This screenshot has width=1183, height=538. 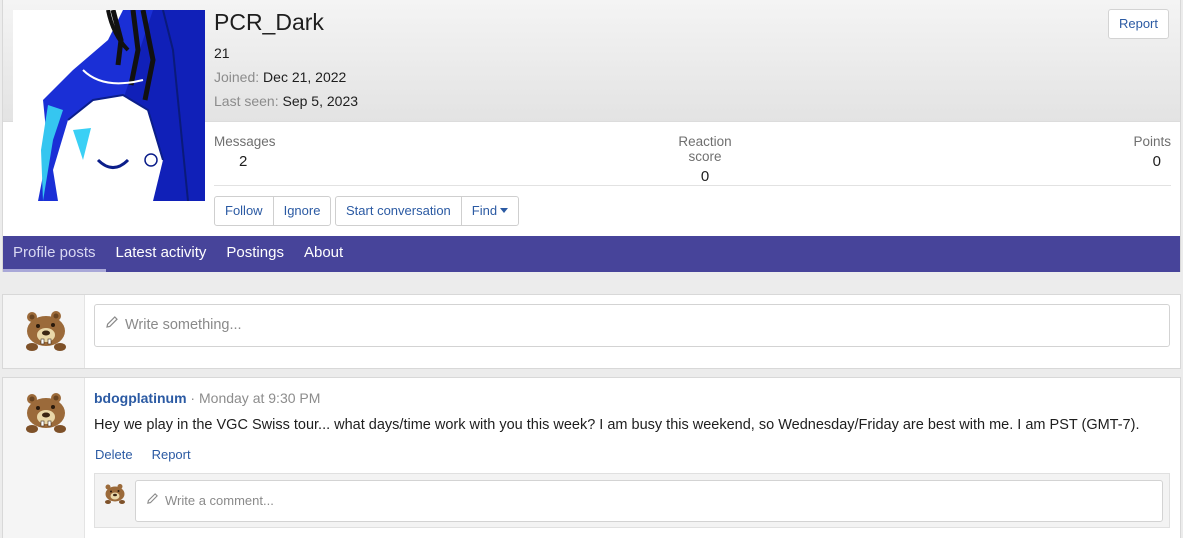 I want to click on conversation-find-group: Start conversation Find, so click(x=427, y=211).